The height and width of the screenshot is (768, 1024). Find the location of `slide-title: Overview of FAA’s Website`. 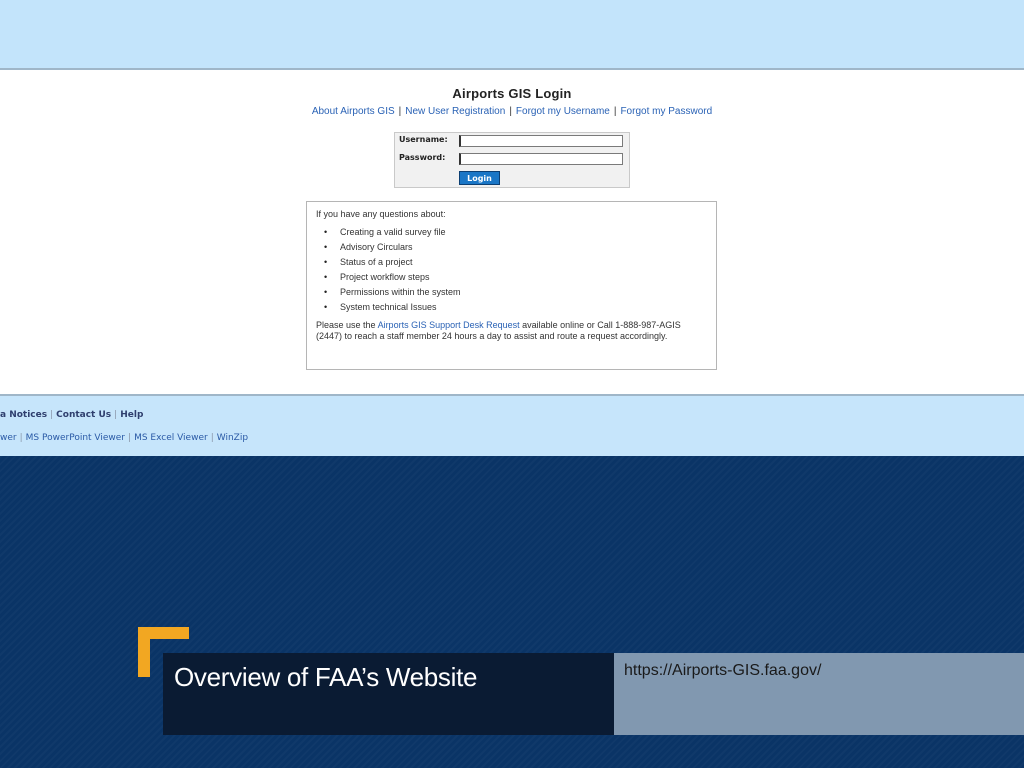

slide-title: Overview of FAA’s Website is located at coordinates (326, 677).